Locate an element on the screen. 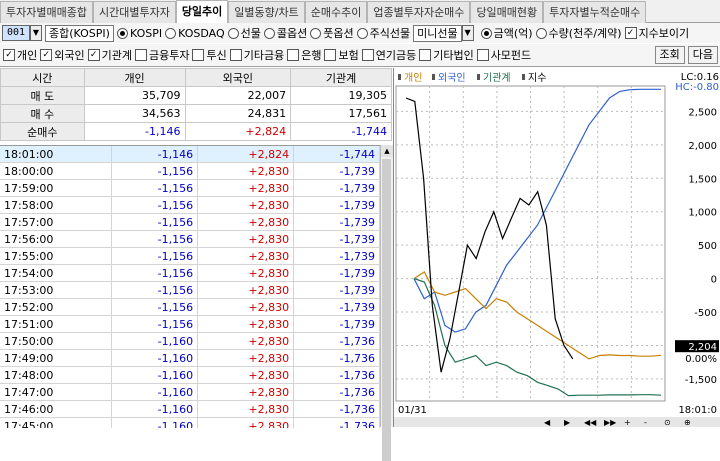  table-row: 17:52:00 -1,156 +2,830 -1,739 is located at coordinates (190, 307).